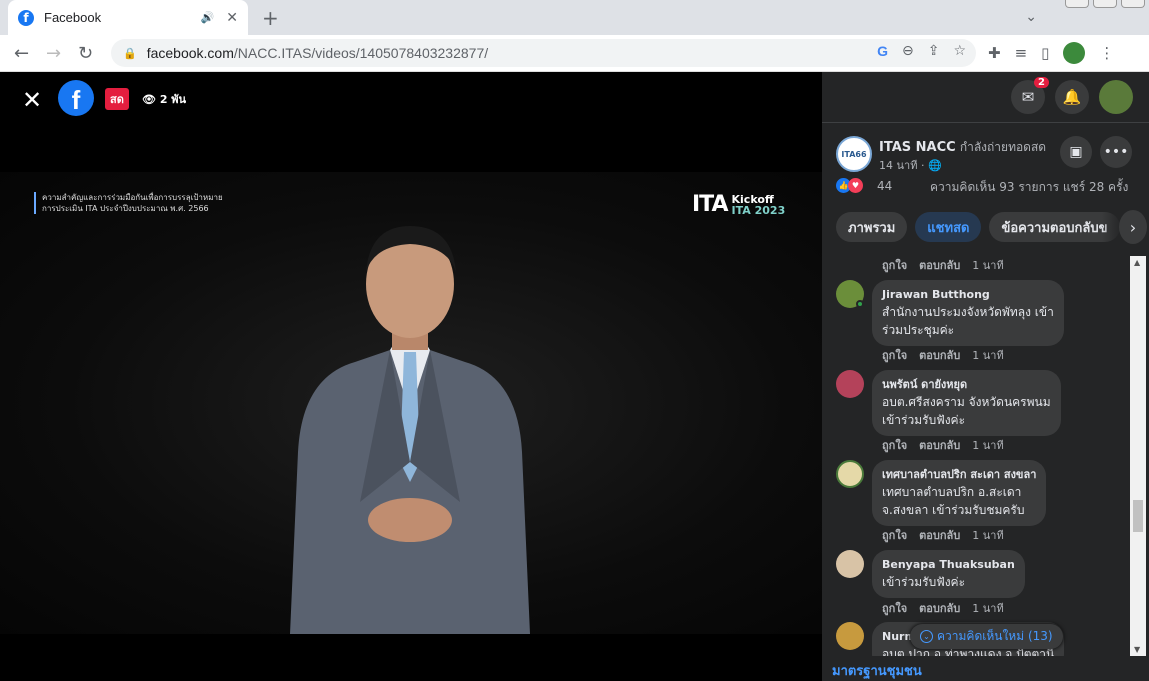  I want to click on more-options-button: •••, so click(1116, 152).